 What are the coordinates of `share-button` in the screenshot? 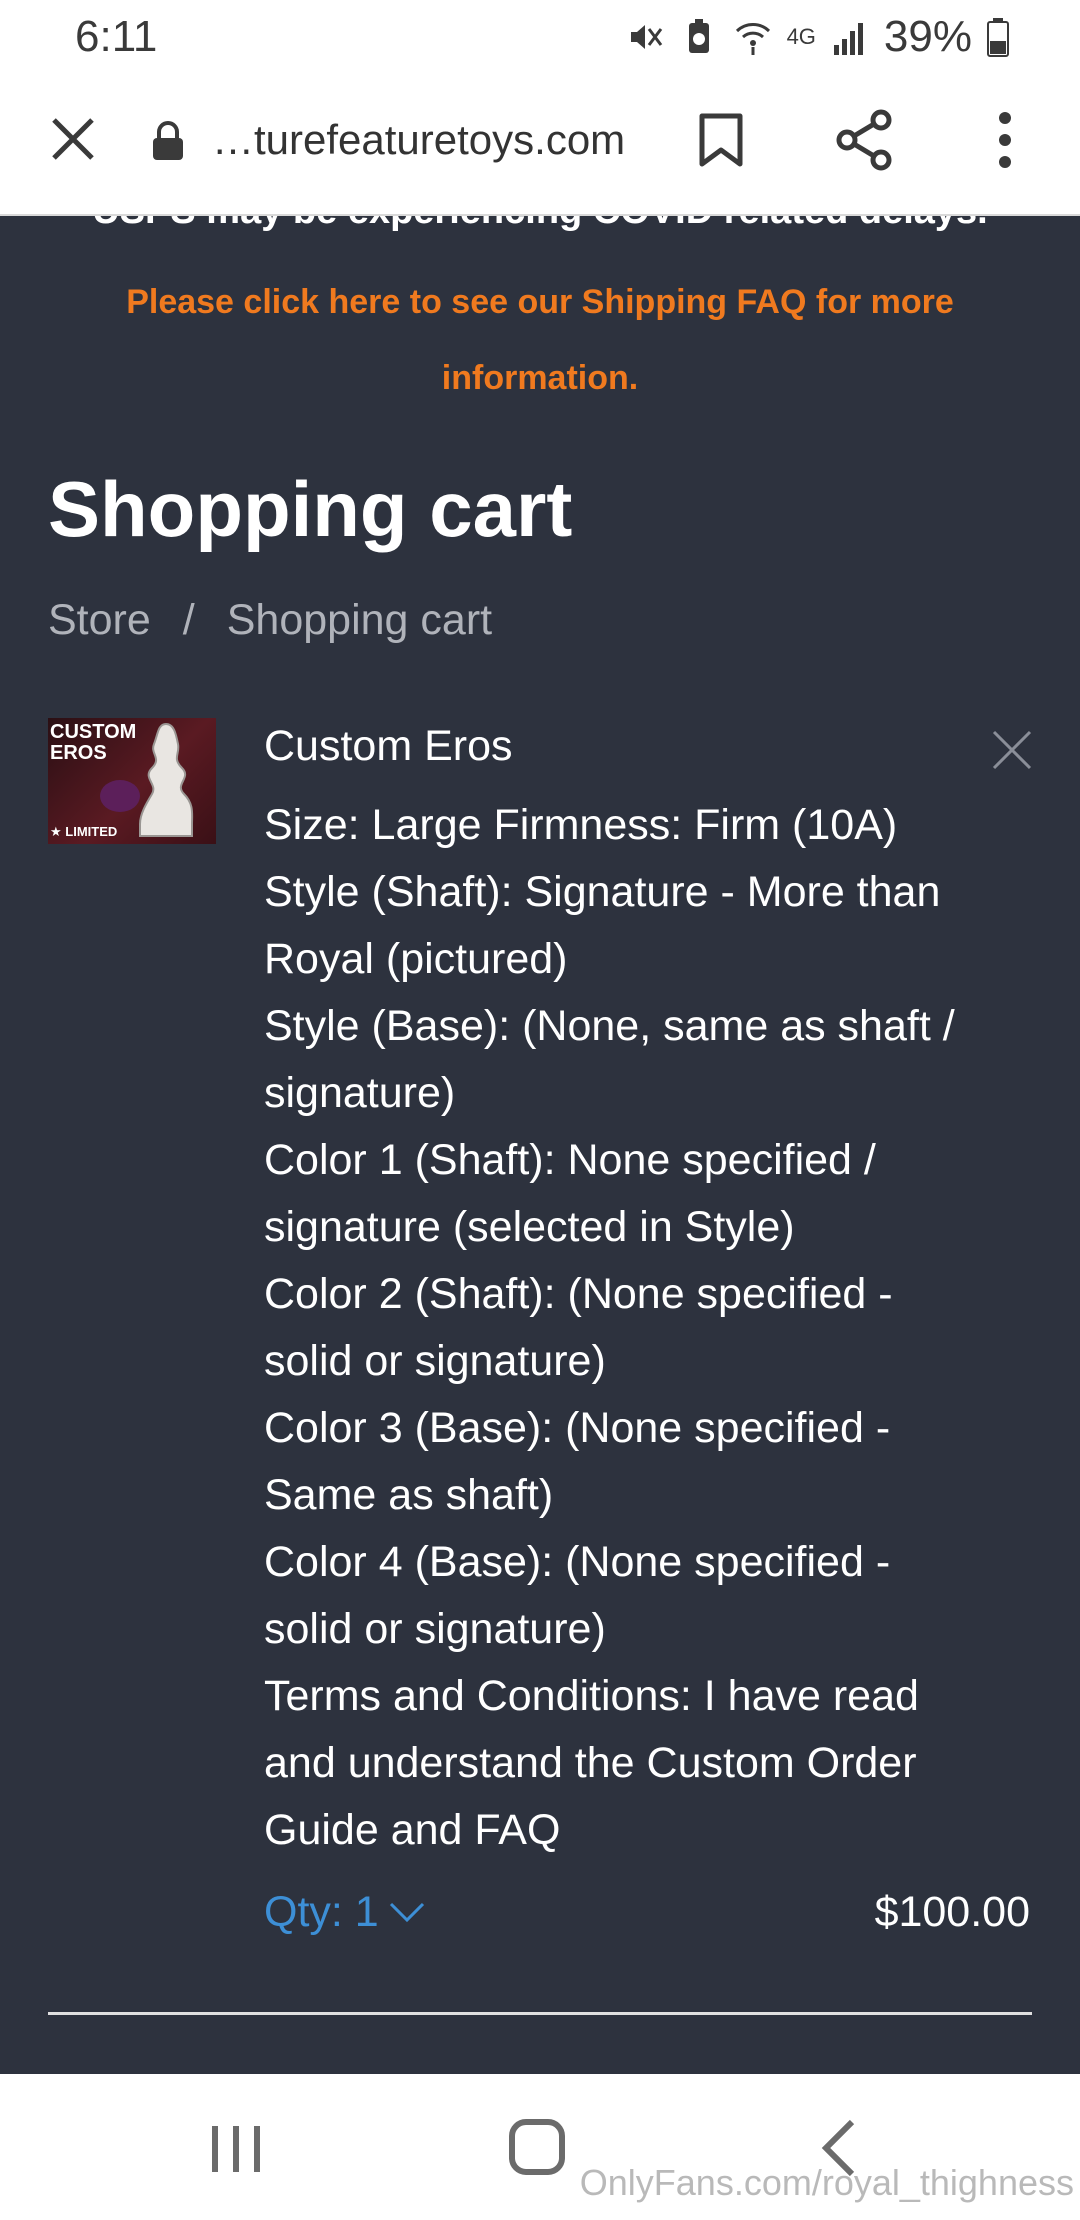 It's located at (865, 140).